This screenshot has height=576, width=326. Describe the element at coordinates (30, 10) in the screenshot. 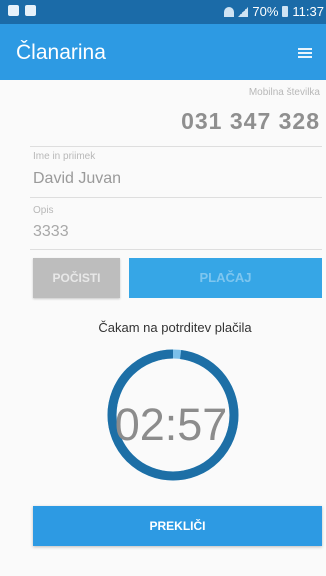

I see `image-notification-icon` at that location.